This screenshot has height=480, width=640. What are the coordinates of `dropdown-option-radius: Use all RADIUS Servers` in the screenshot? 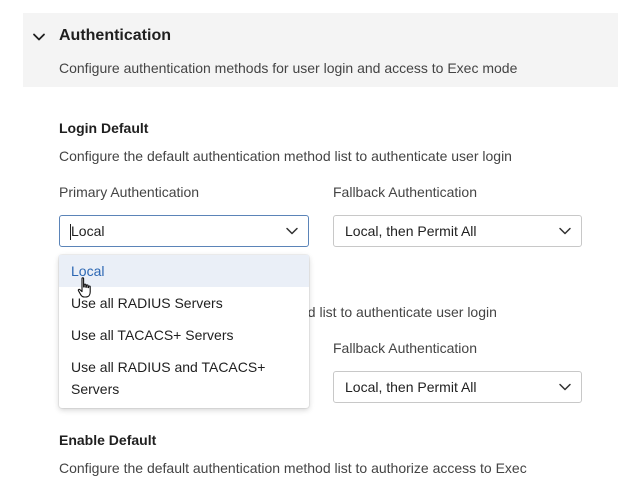 It's located at (184, 303).